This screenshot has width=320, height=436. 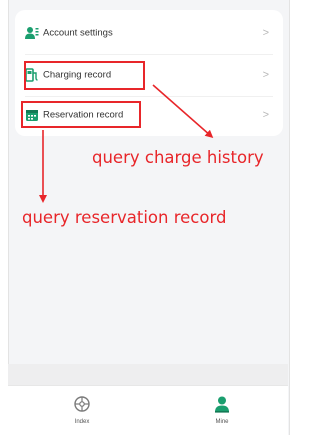 What do you see at coordinates (183, 111) in the screenshot?
I see `arrow-to-charge-label` at bounding box center [183, 111].